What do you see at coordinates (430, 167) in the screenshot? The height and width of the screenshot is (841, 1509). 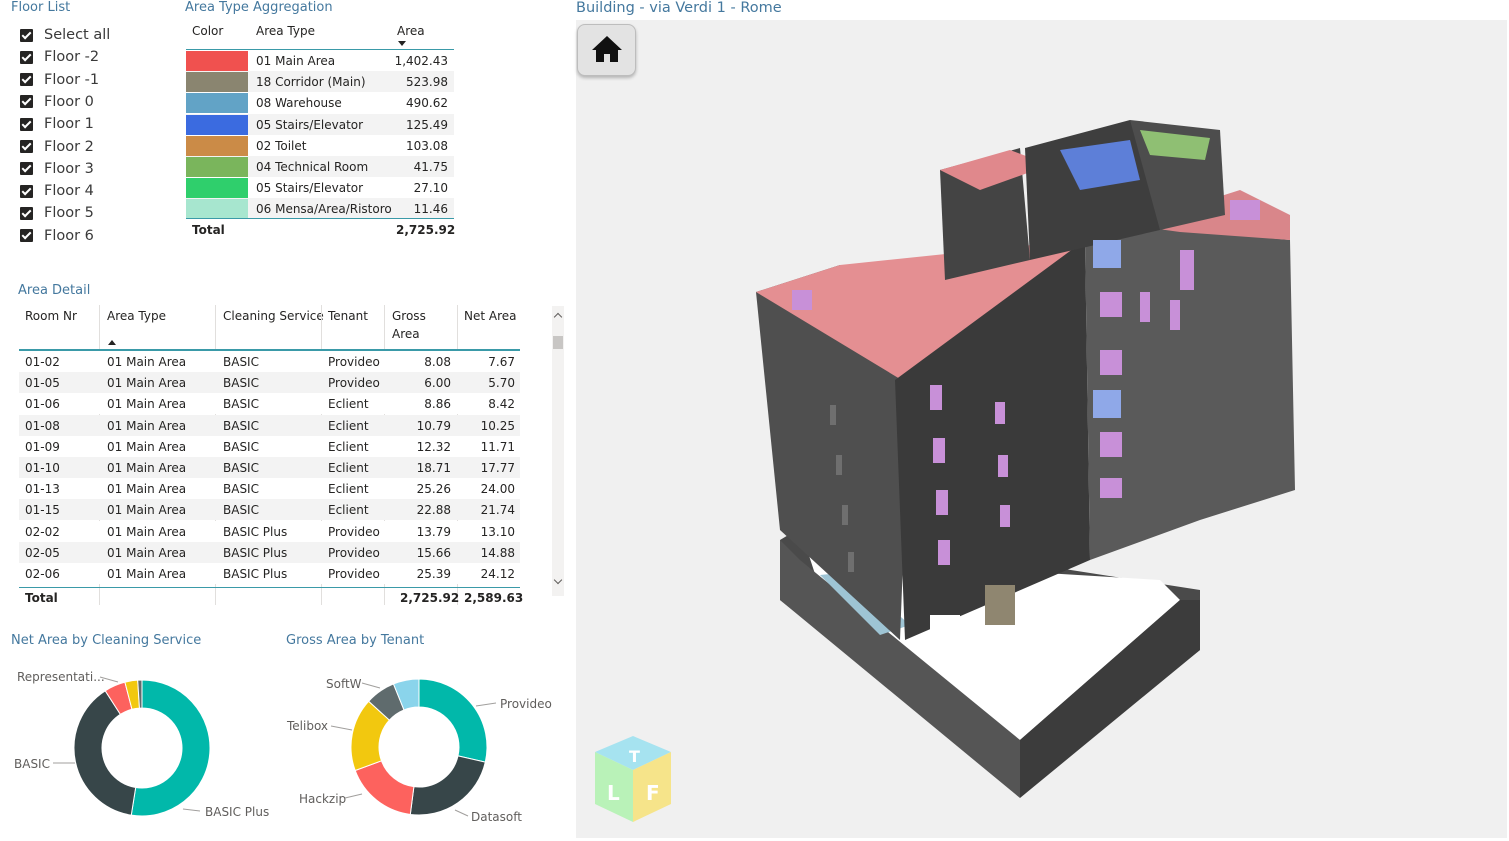 I see `agg-area-value: 41.75` at bounding box center [430, 167].